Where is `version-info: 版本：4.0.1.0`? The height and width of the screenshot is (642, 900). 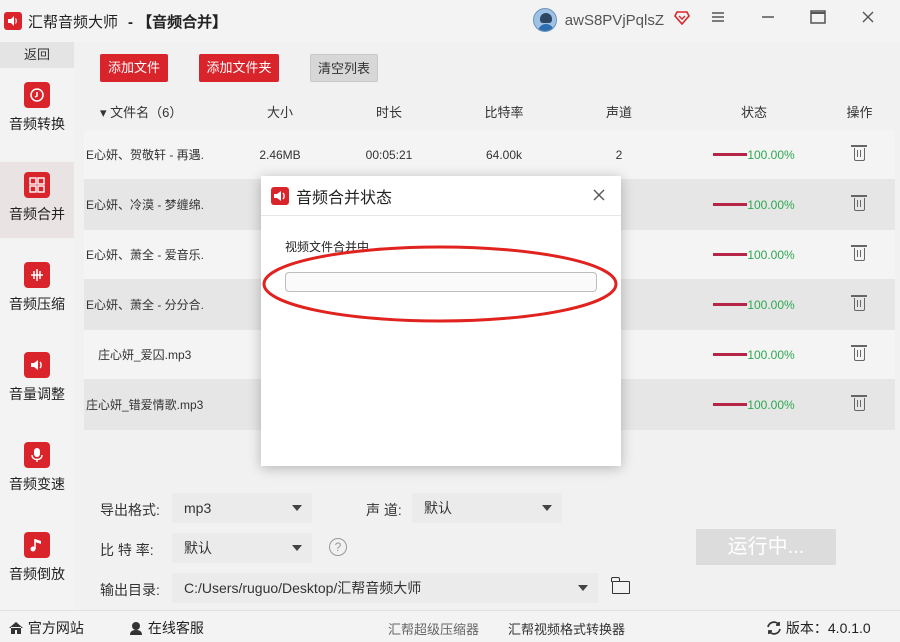
version-info: 版本：4.0.1.0 is located at coordinates (818, 628).